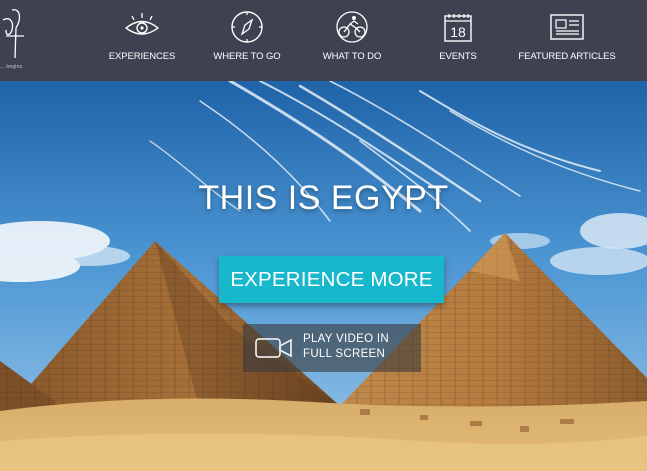 This screenshot has width=647, height=471. Describe the element at coordinates (331, 279) in the screenshot. I see `experience-more-button: EXPERIENCE MORE` at that location.